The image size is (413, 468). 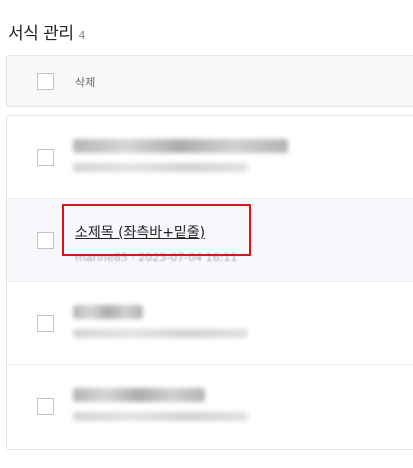 What do you see at coordinates (82, 35) in the screenshot?
I see `item-count: 4` at bounding box center [82, 35].